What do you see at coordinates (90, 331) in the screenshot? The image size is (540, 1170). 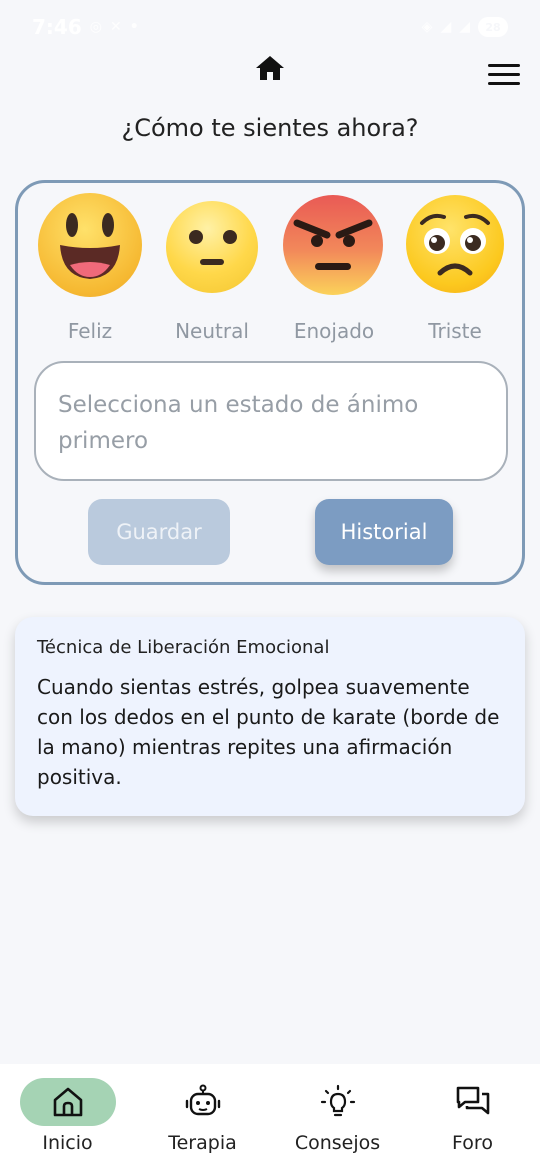 I see `mood-label-feliz: Feliz` at bounding box center [90, 331].